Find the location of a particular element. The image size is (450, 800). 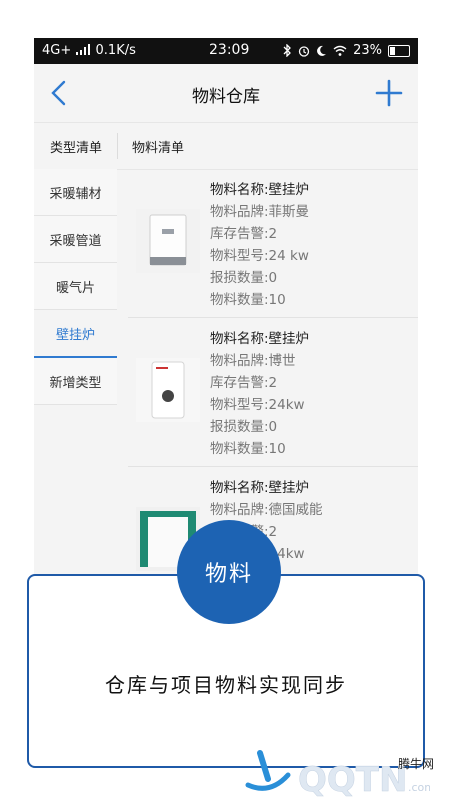

sidebar-item-heating-pipes: 采暖管道 is located at coordinates (75, 239).